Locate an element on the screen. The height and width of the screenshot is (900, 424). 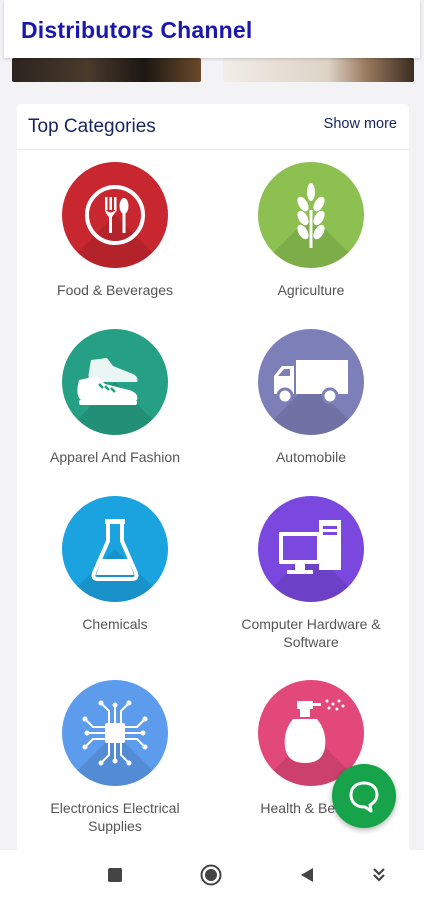
fork-spoon-icon is located at coordinates (115, 215).